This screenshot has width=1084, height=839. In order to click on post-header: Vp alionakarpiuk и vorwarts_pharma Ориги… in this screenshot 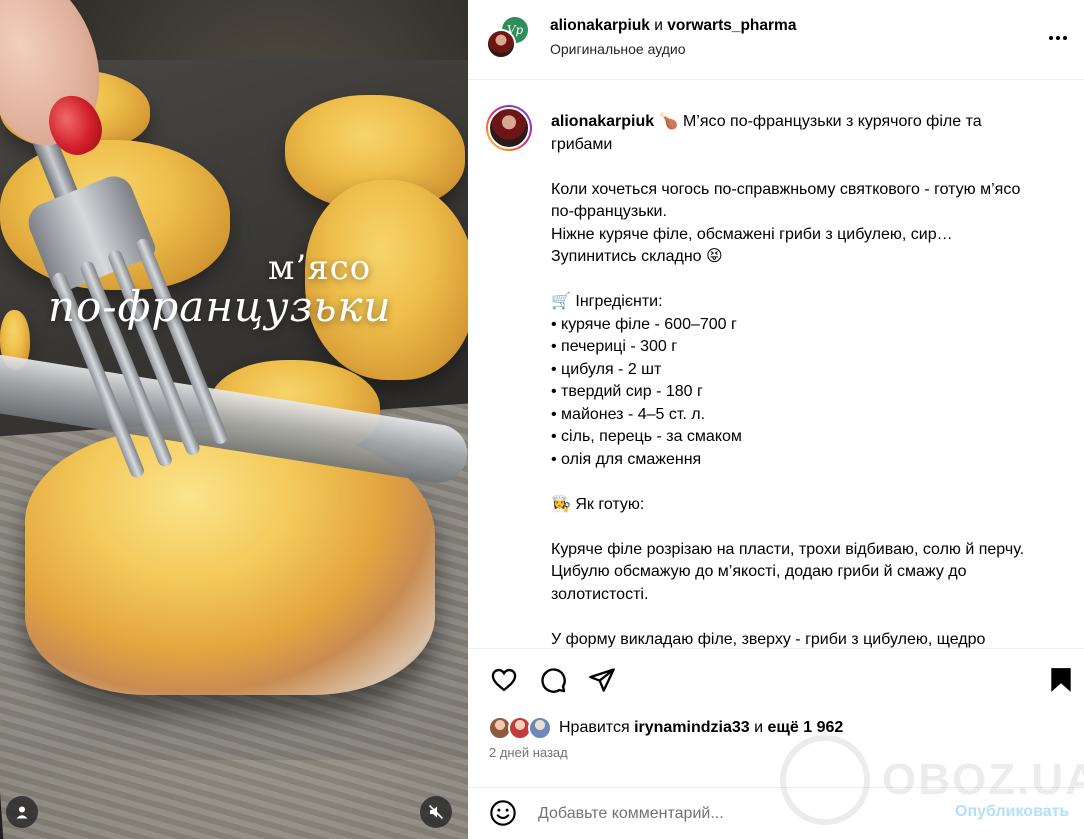, I will do `click(776, 40)`.